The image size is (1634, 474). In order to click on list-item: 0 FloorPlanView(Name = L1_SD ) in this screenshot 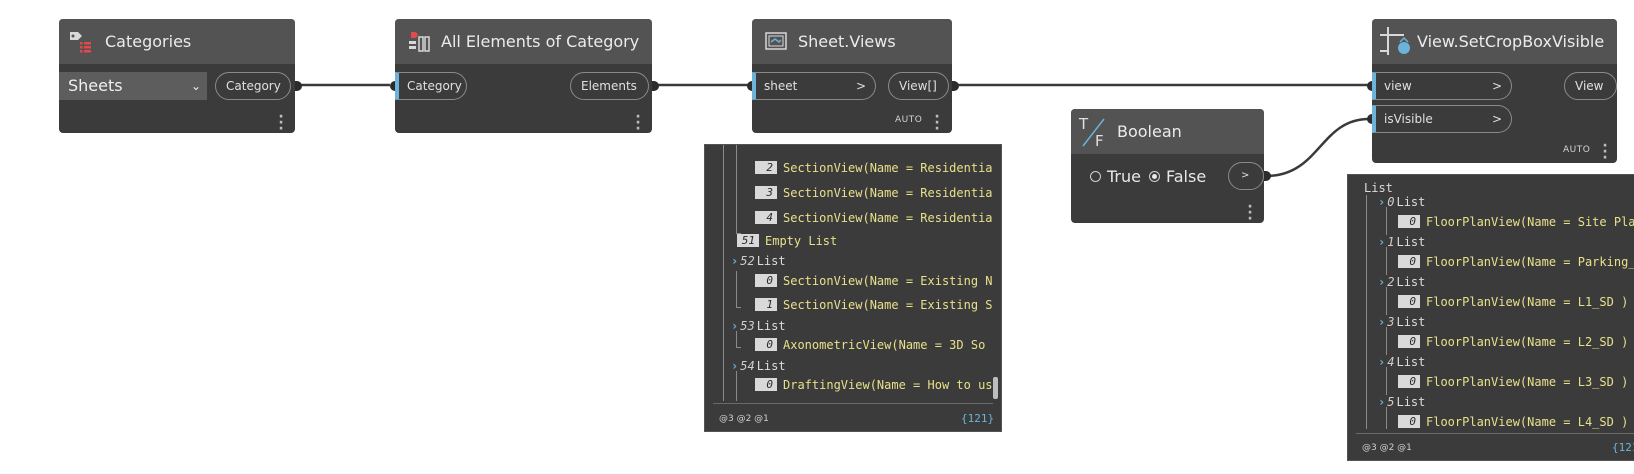, I will do `click(1513, 302)`.